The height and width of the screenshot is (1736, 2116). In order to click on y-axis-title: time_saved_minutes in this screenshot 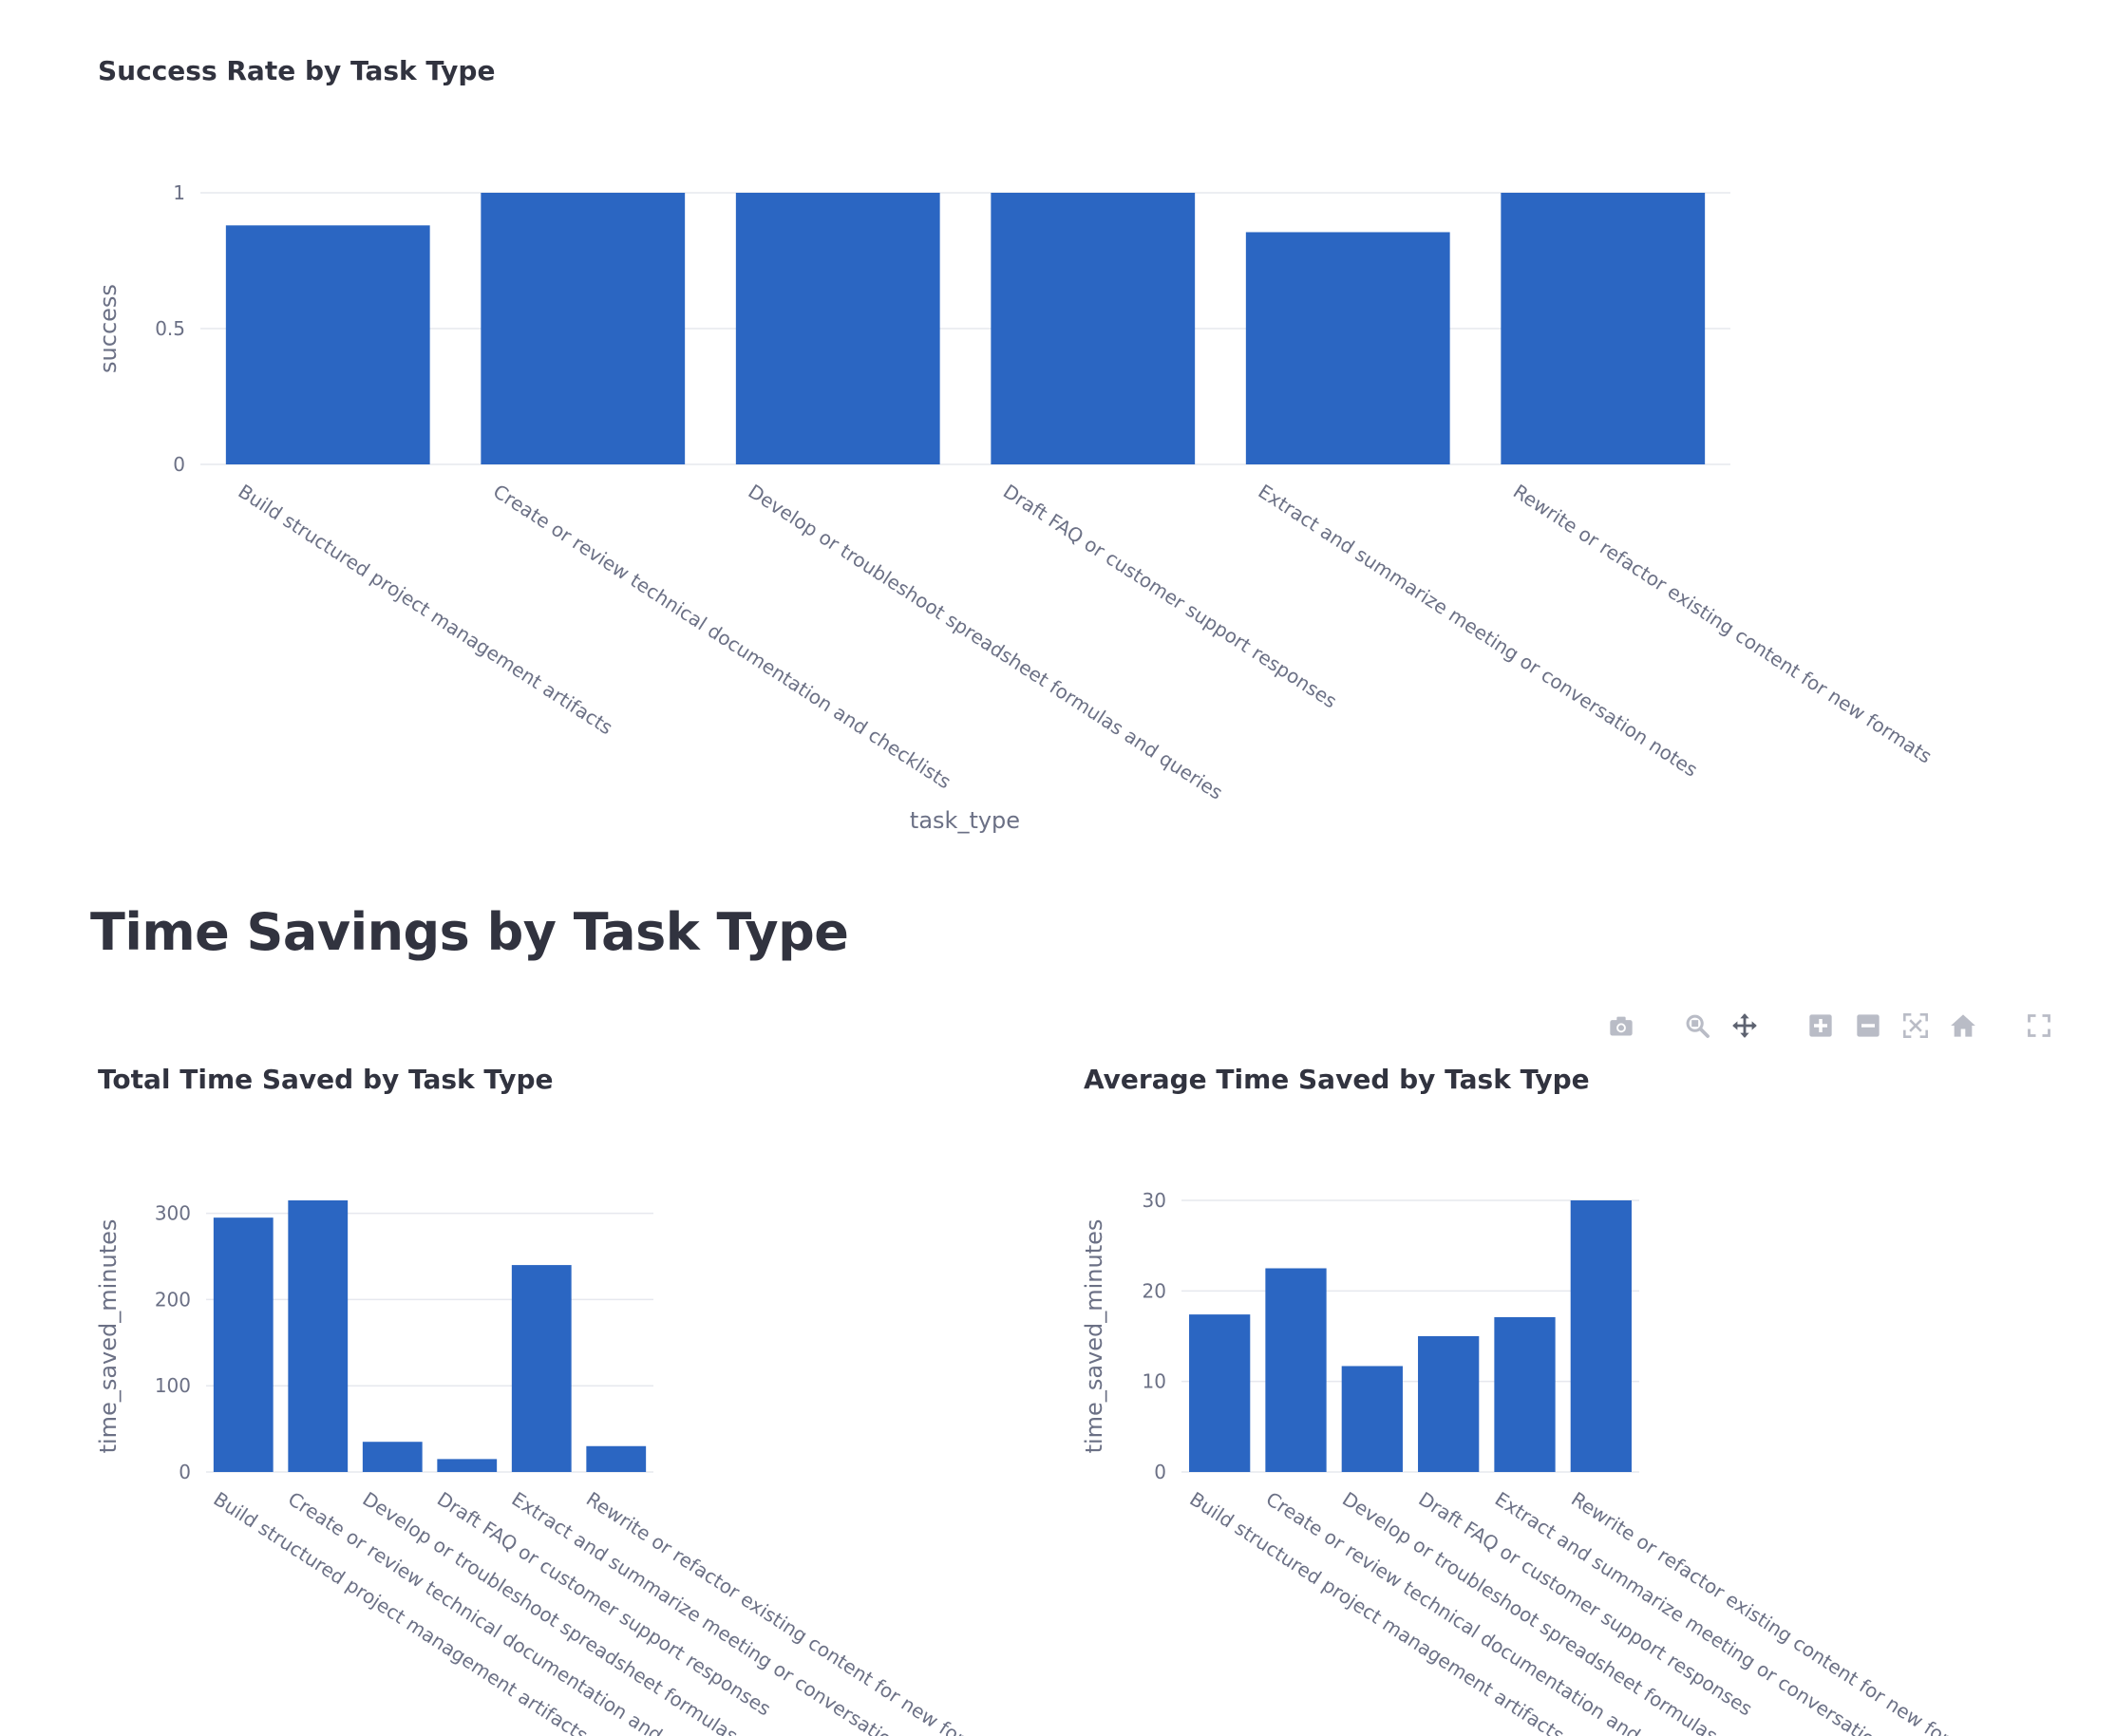, I will do `click(1094, 1336)`.